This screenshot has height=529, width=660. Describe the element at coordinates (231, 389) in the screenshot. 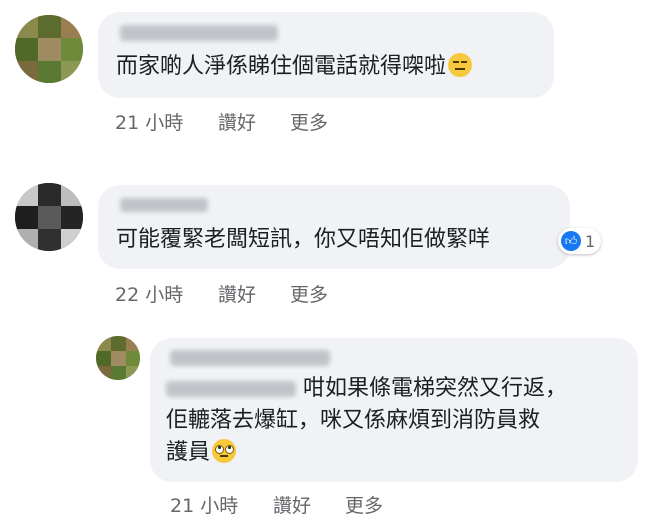

I see `tagged-user-mention` at that location.